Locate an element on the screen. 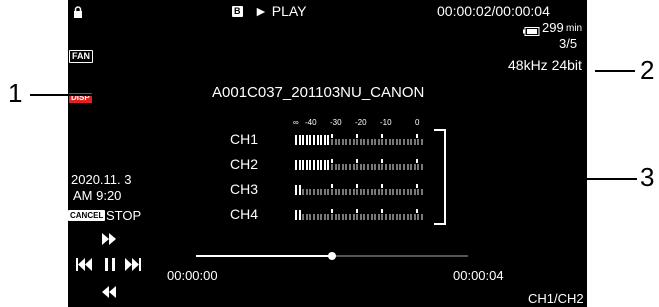  clip-index: 3/5 is located at coordinates (568, 43).